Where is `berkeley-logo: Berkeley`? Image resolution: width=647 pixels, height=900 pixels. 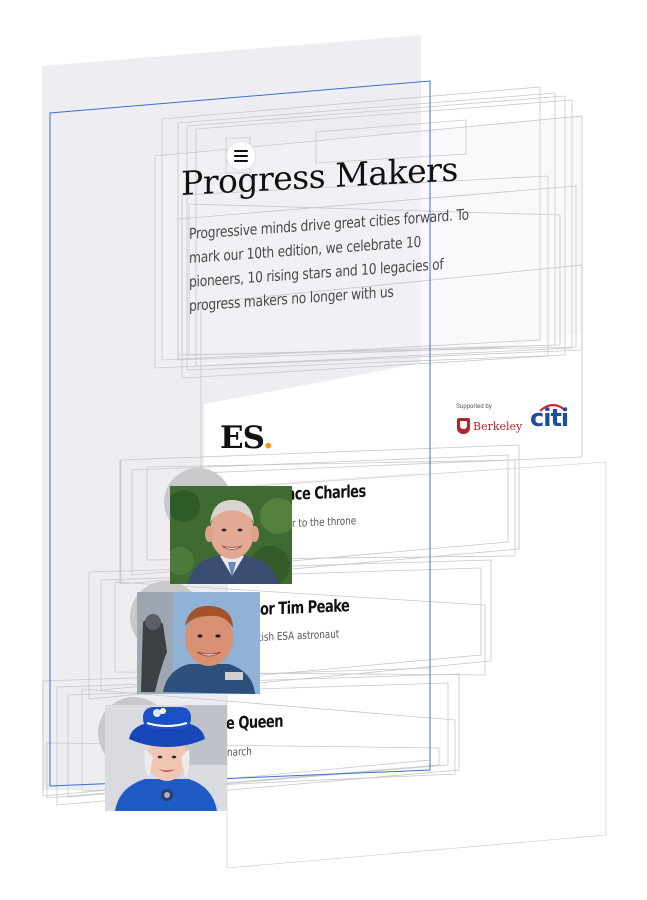
berkeley-logo: Berkeley is located at coordinates (489, 426).